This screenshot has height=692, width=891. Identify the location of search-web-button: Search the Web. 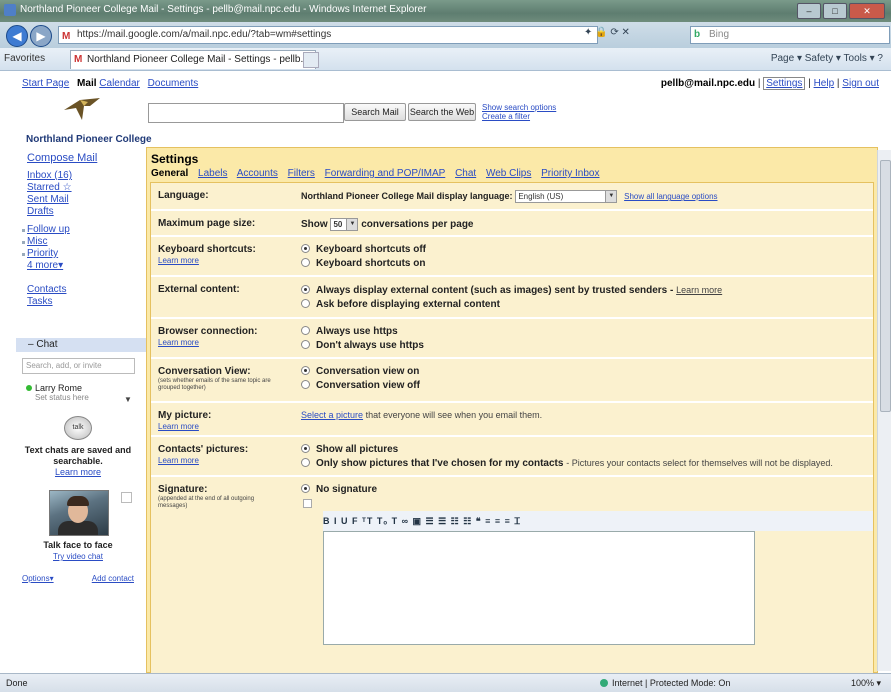
(442, 112).